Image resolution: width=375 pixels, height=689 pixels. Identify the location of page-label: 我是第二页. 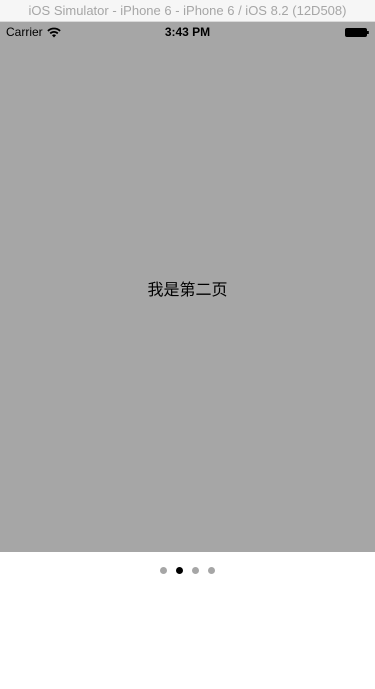
(187, 289).